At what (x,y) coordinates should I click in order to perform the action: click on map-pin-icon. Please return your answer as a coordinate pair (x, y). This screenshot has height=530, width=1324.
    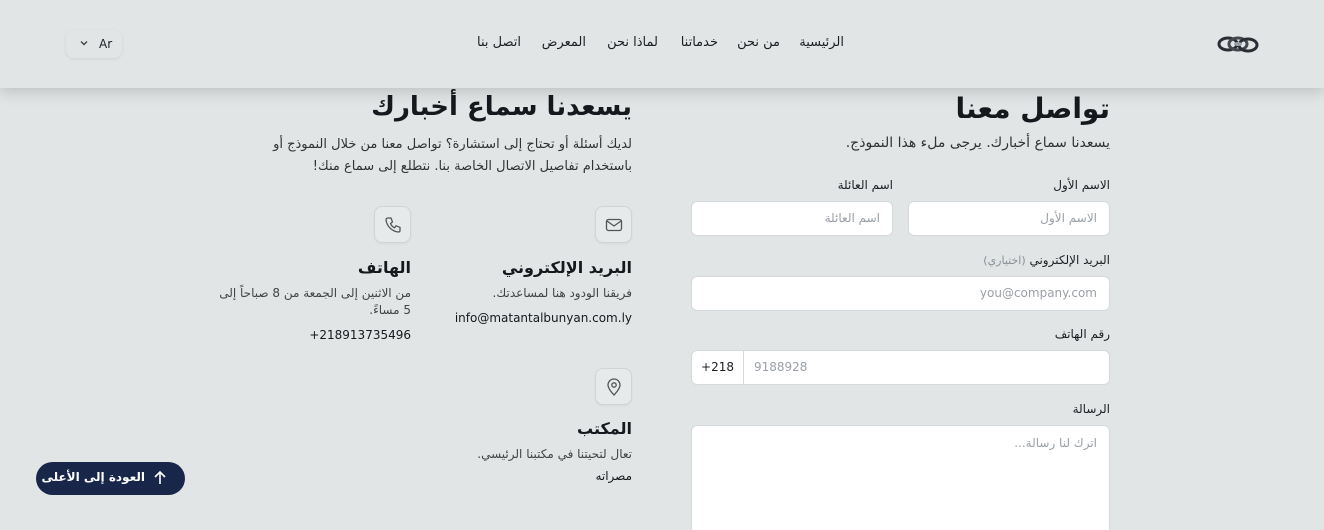
    Looking at the image, I should click on (613, 386).